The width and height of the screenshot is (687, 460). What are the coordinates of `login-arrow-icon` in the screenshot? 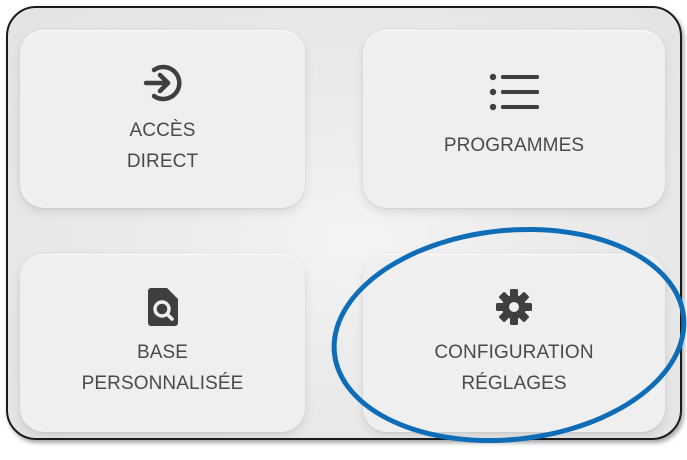 It's located at (162, 83).